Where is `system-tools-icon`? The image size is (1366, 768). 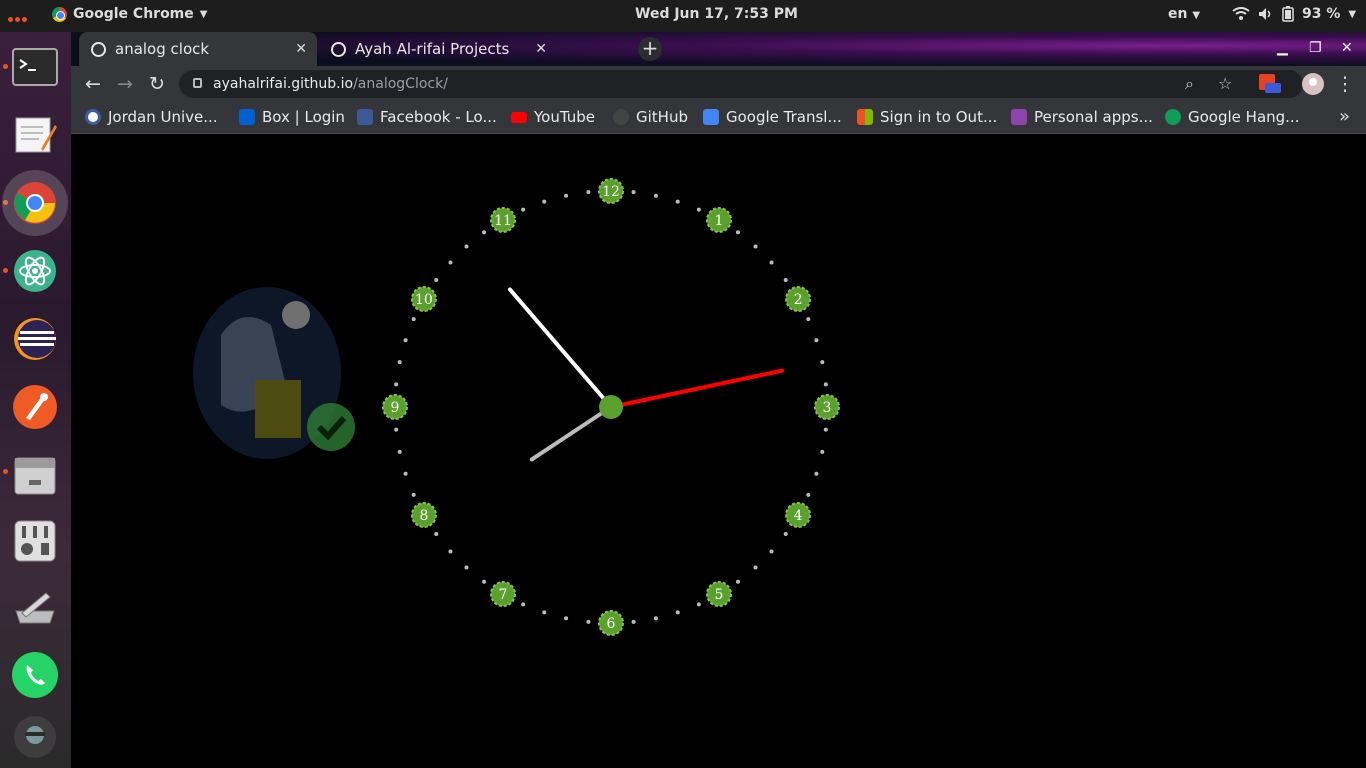
system-tools-icon is located at coordinates (35, 609).